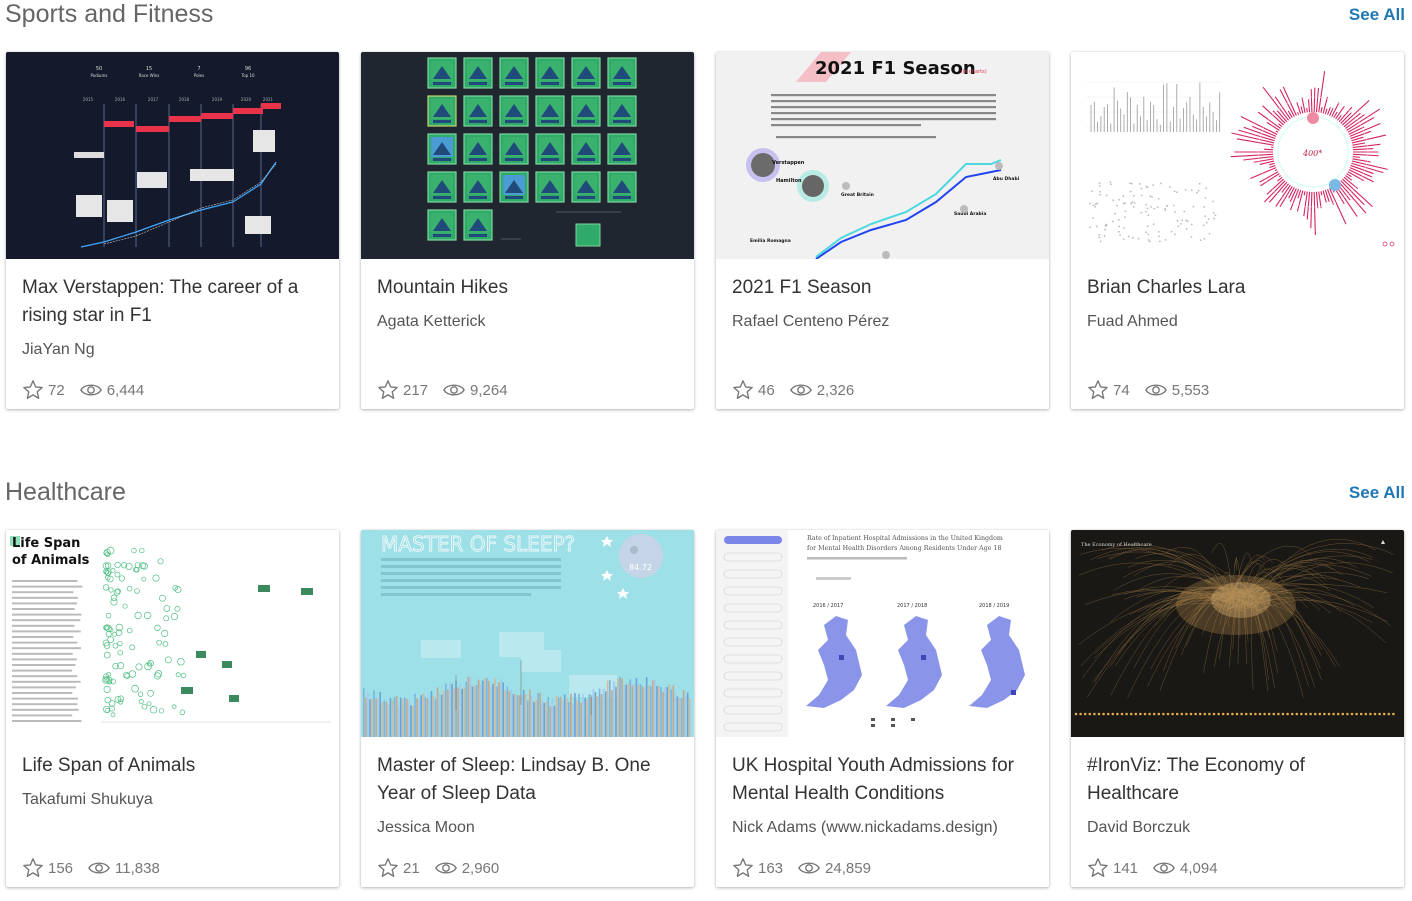 The width and height of the screenshot is (1412, 901). I want to click on thumb-stat-value: 96, so click(248, 69).